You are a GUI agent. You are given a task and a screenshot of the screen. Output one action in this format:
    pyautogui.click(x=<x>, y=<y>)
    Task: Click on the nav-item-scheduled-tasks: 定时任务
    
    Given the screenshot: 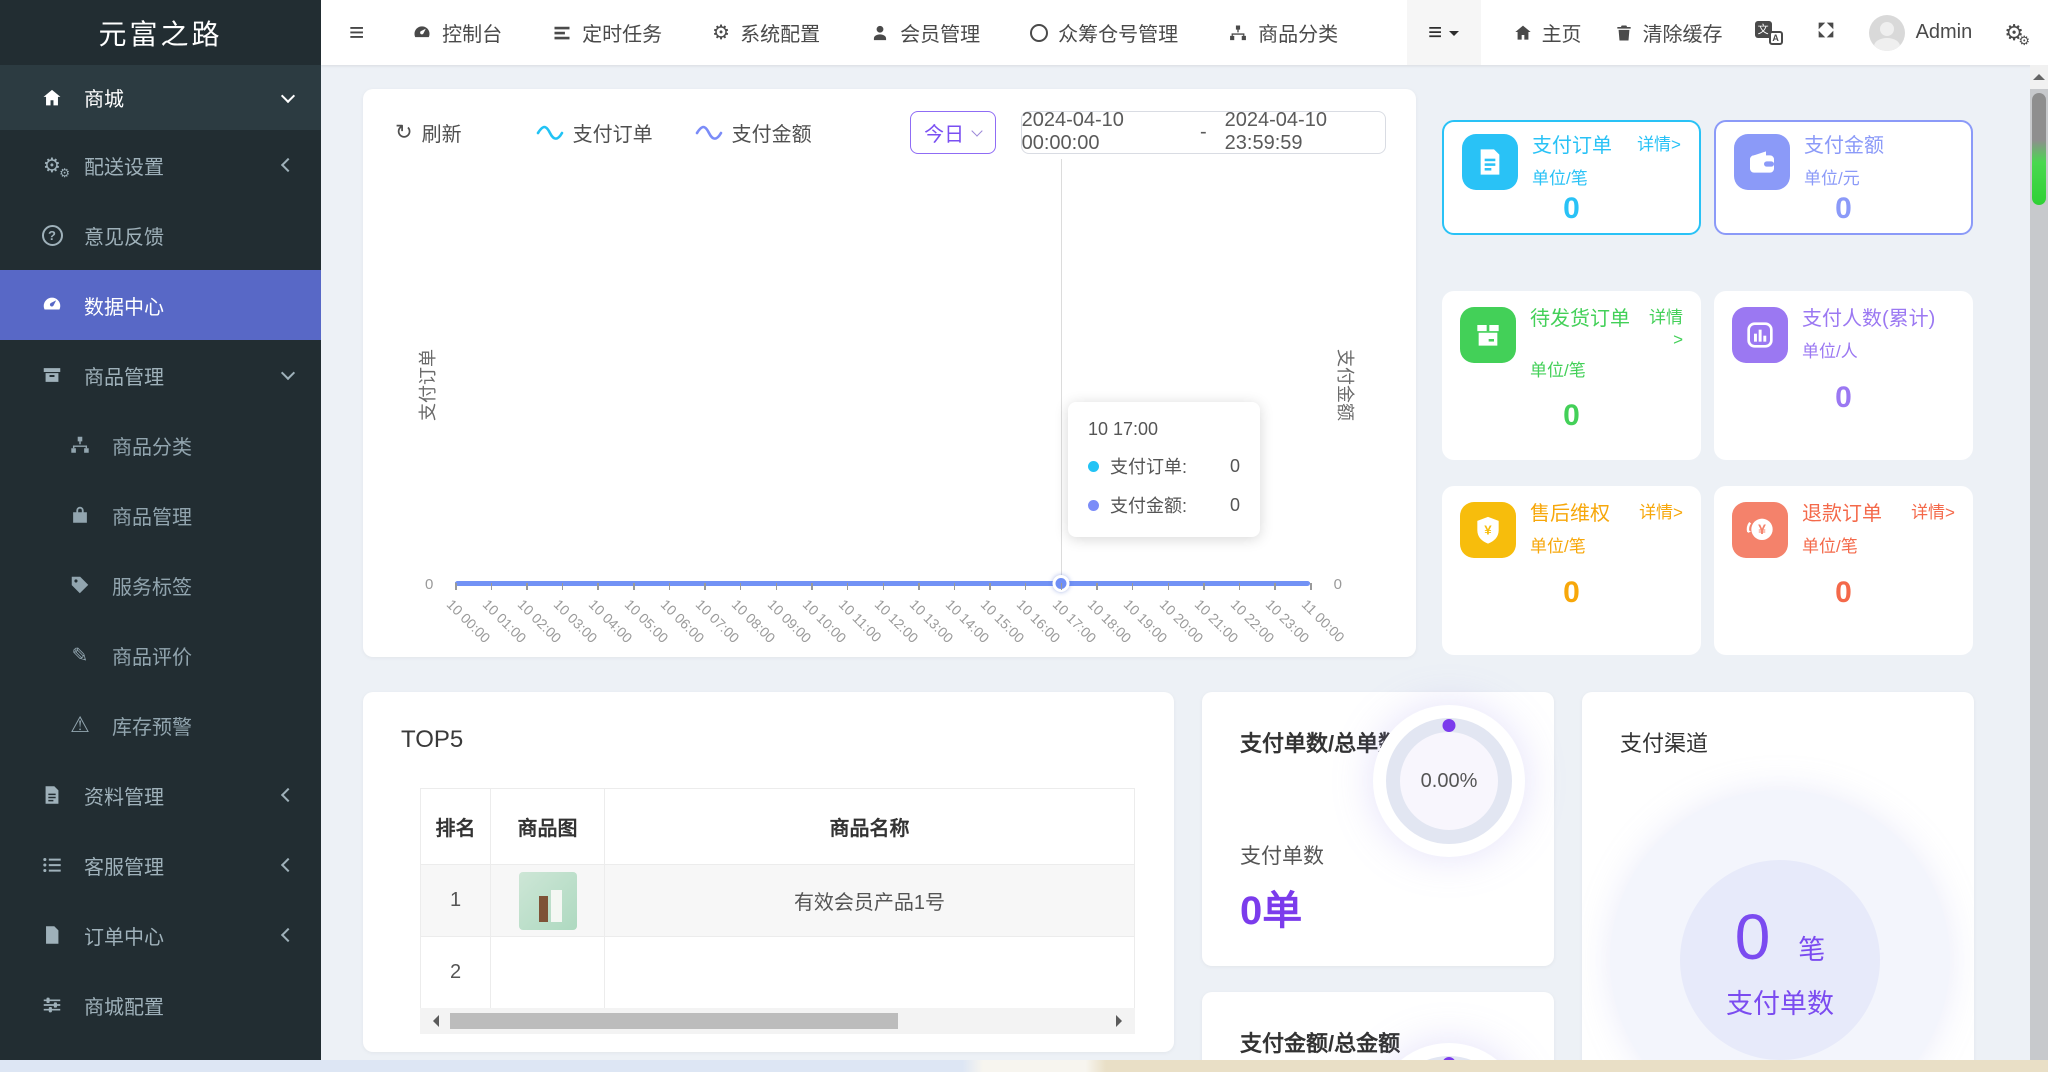 What is the action you would take?
    pyautogui.click(x=607, y=32)
    